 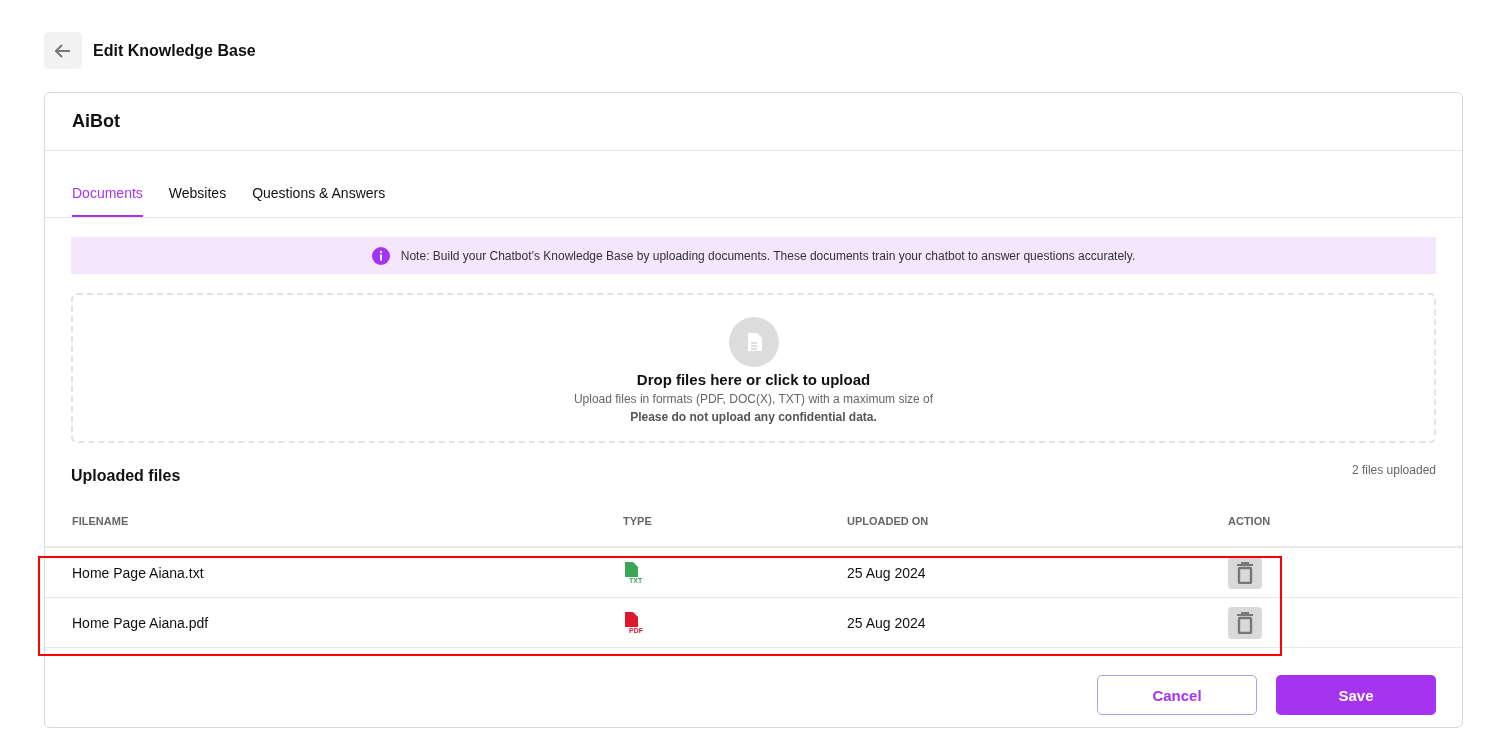 What do you see at coordinates (1393, 470) in the screenshot?
I see `file-count: 2 files uploaded` at bounding box center [1393, 470].